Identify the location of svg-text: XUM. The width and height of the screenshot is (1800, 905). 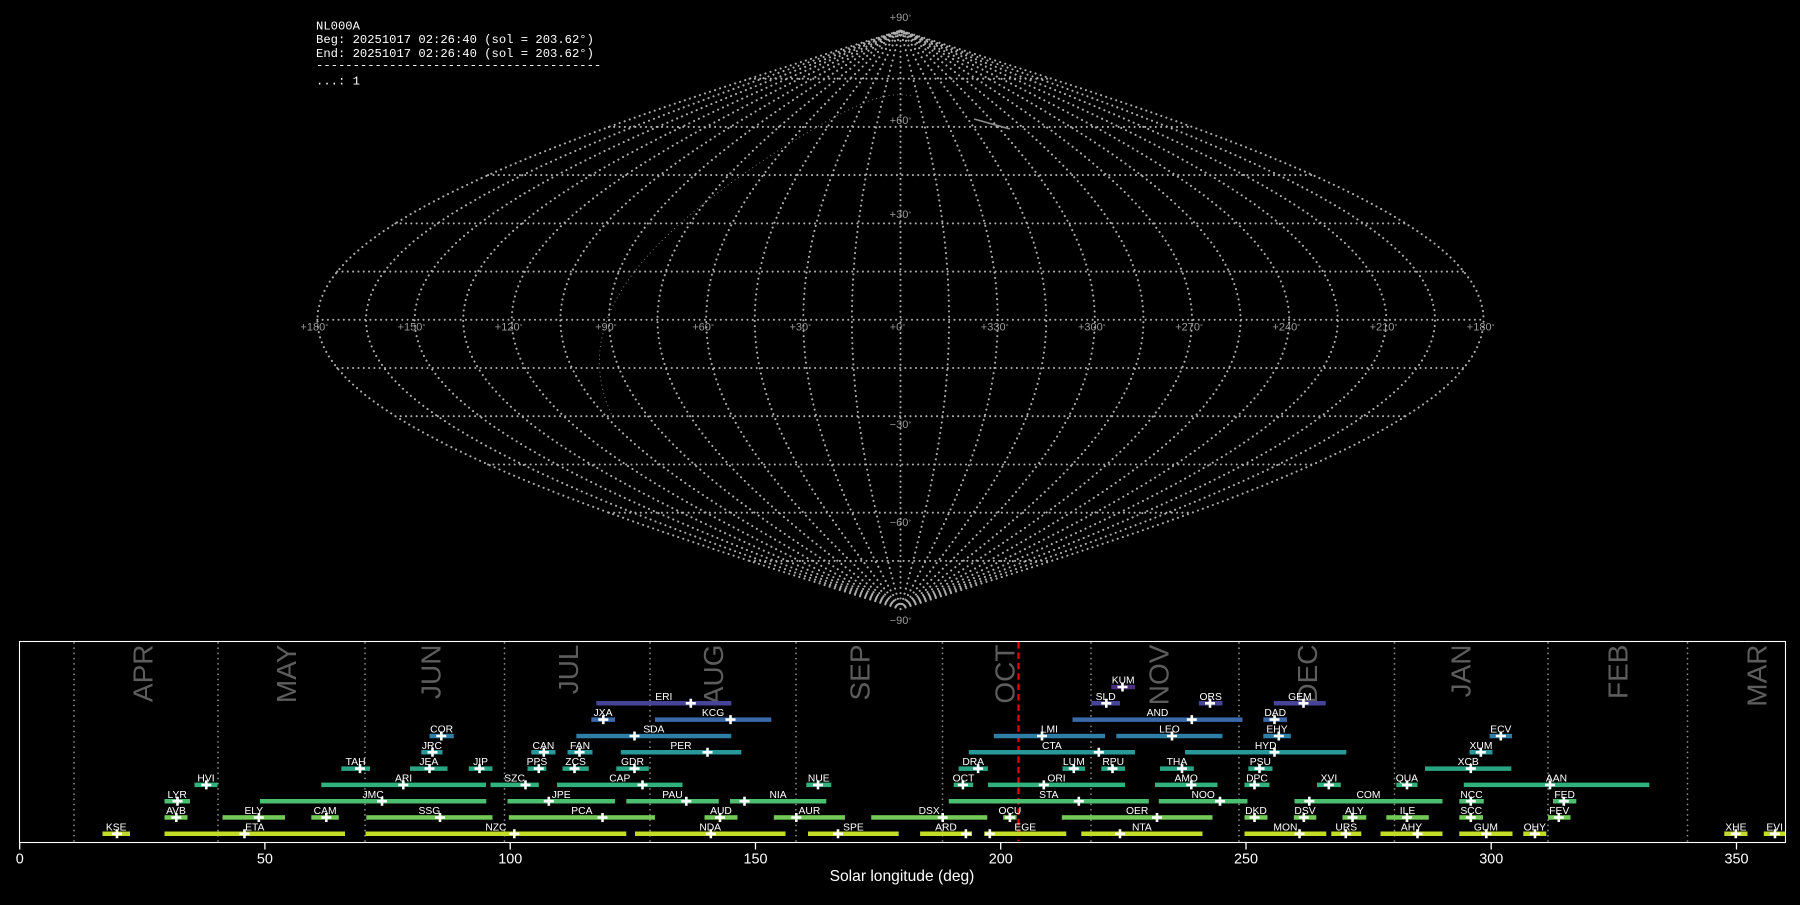
(1481, 746).